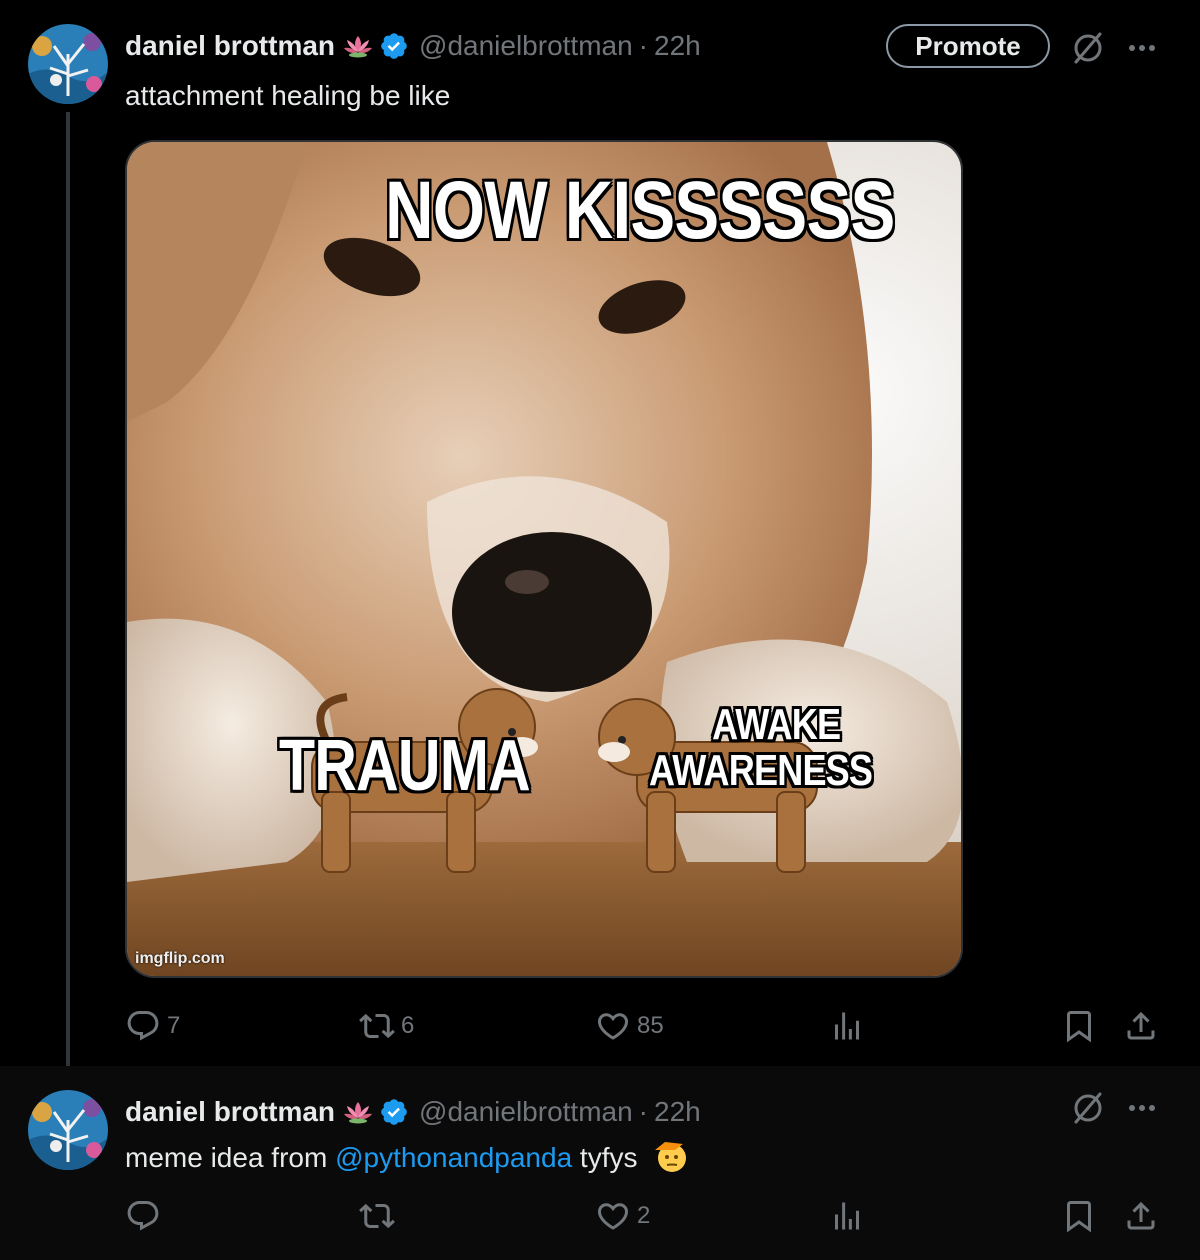  I want to click on tweet-text: attachment healing be like, so click(288, 95).